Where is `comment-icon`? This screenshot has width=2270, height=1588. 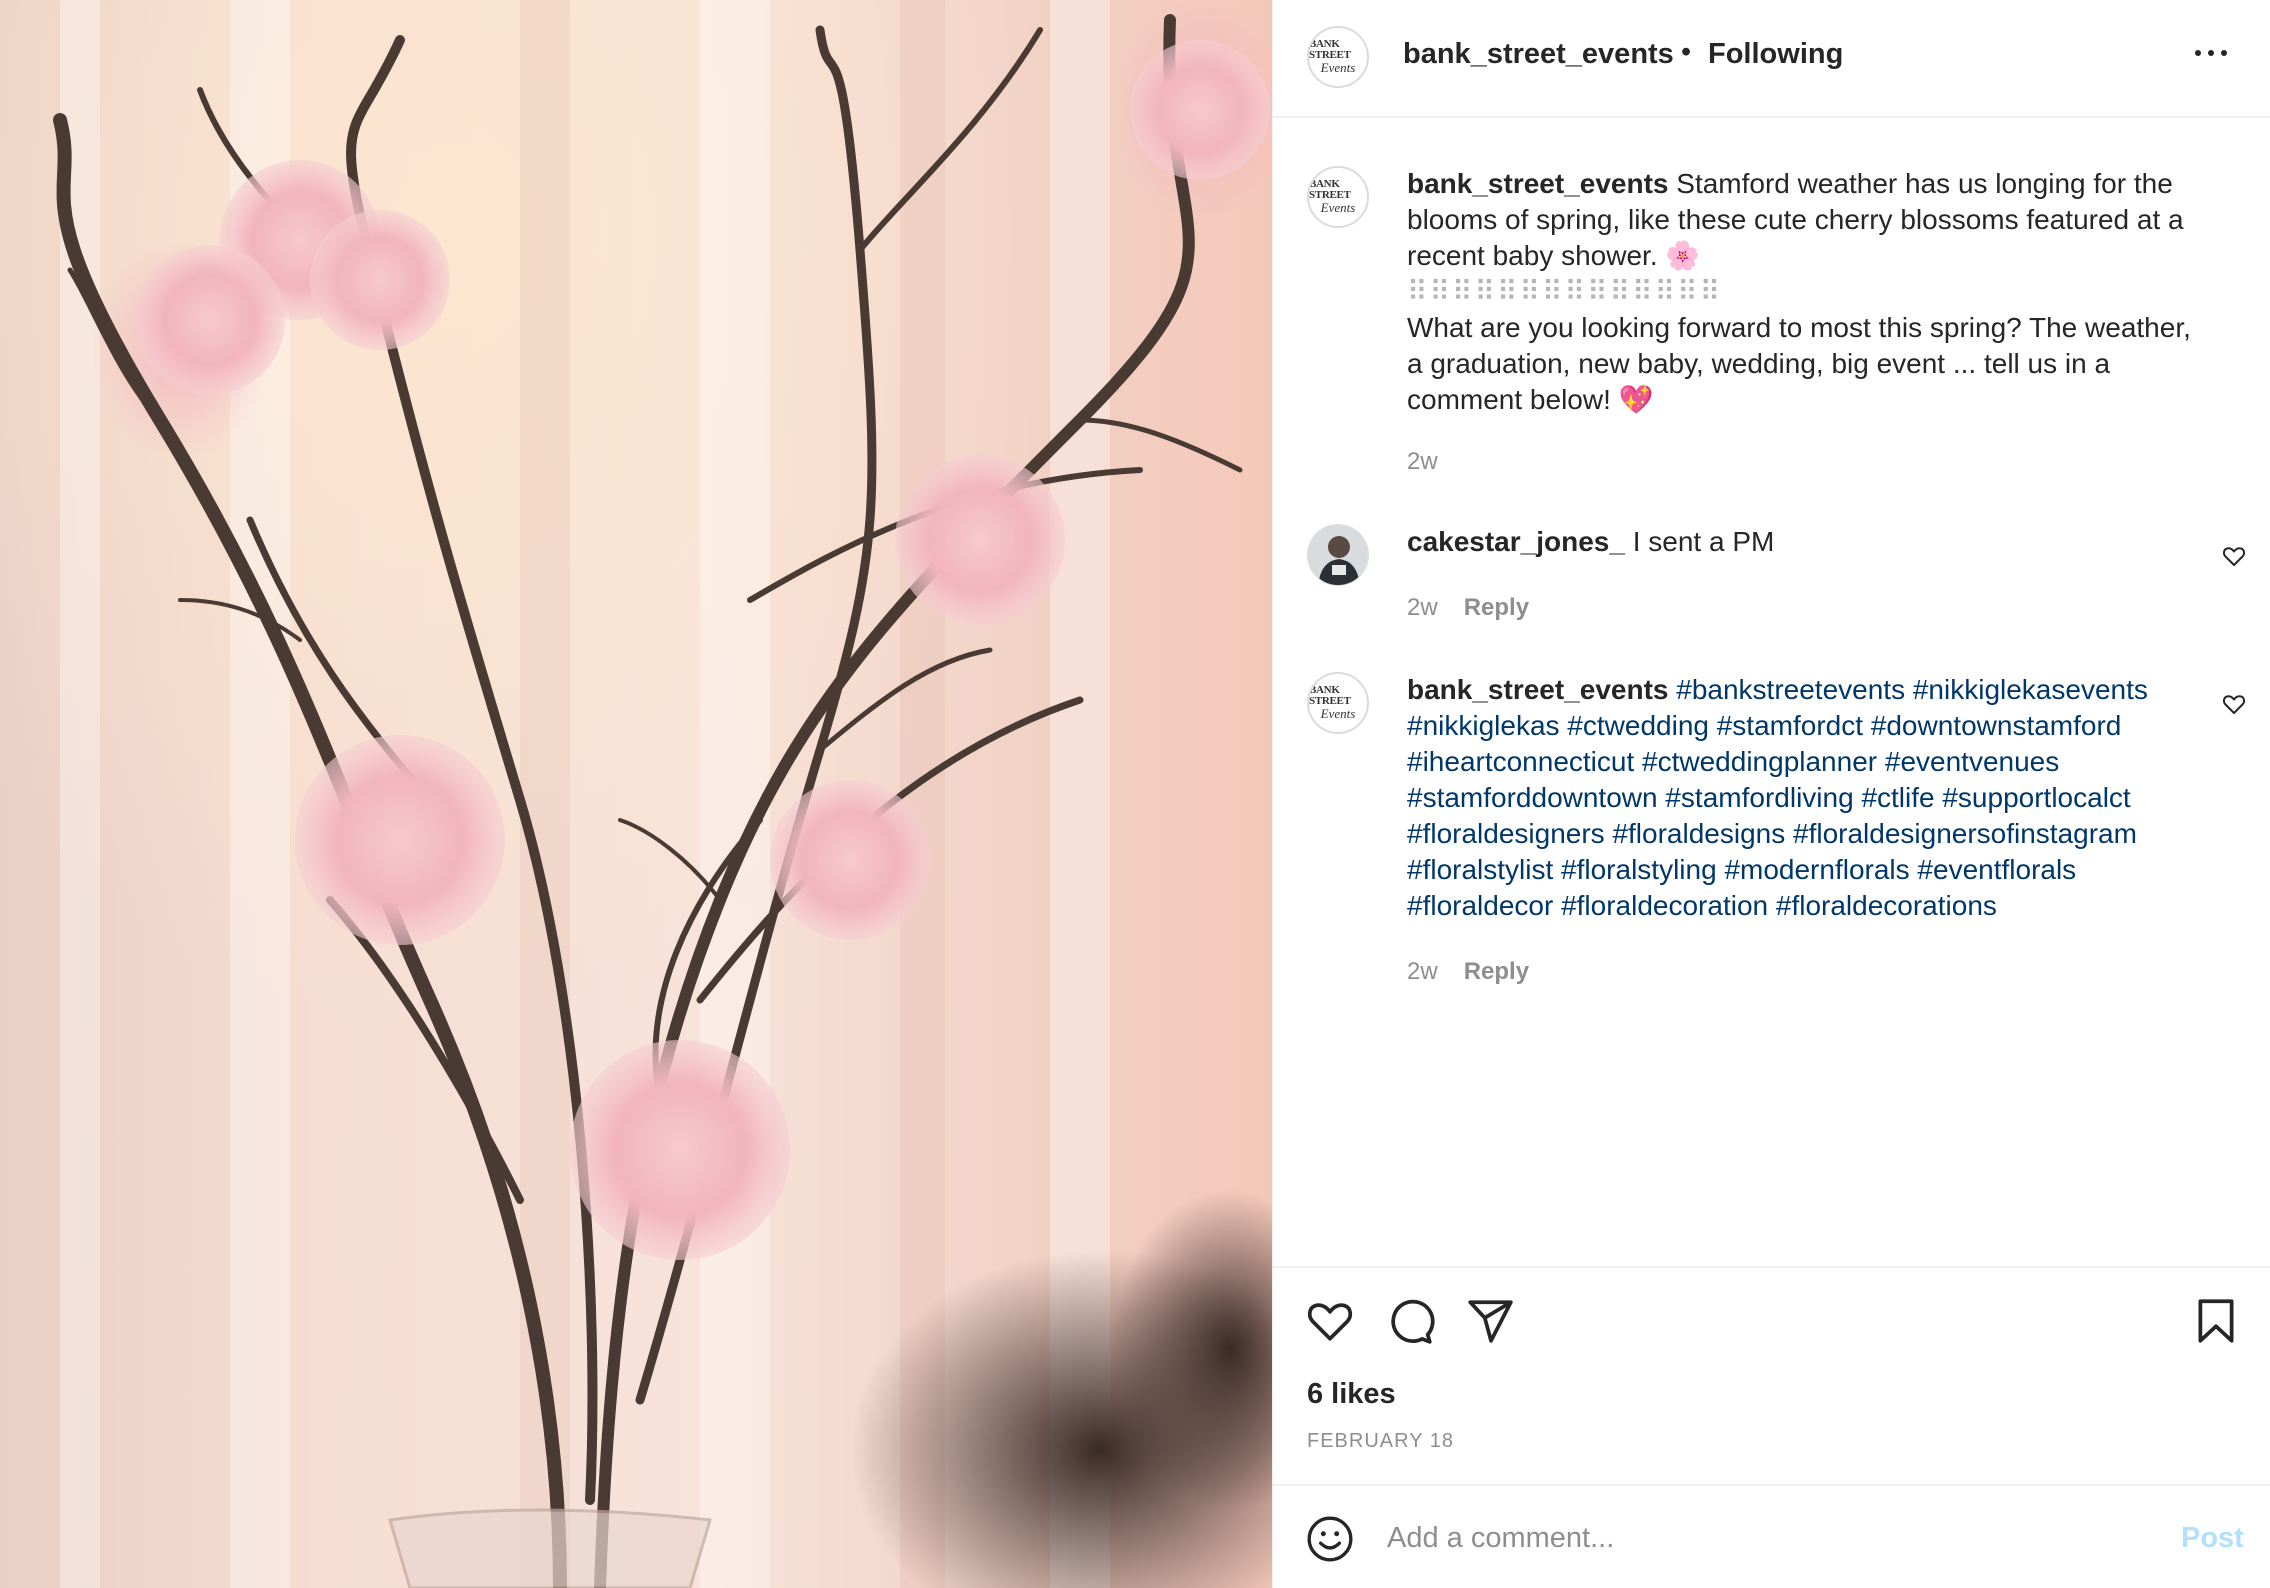 comment-icon is located at coordinates (1410, 1321).